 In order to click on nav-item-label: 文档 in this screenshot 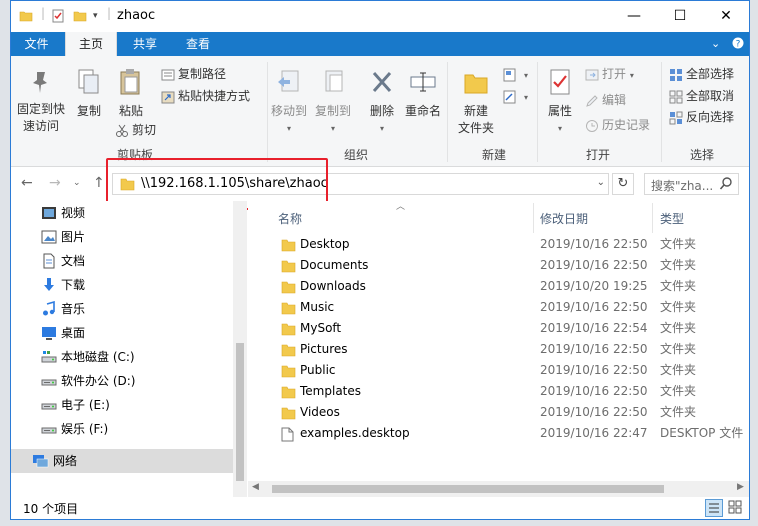, I will do `click(73, 261)`.